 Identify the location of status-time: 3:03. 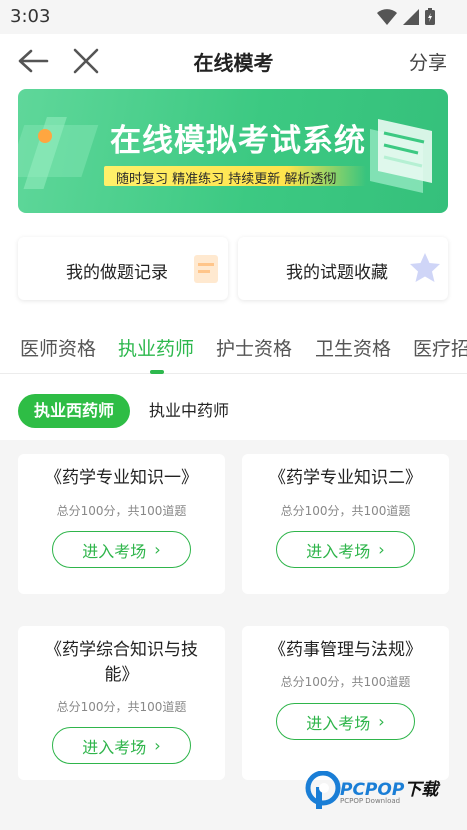
(30, 16).